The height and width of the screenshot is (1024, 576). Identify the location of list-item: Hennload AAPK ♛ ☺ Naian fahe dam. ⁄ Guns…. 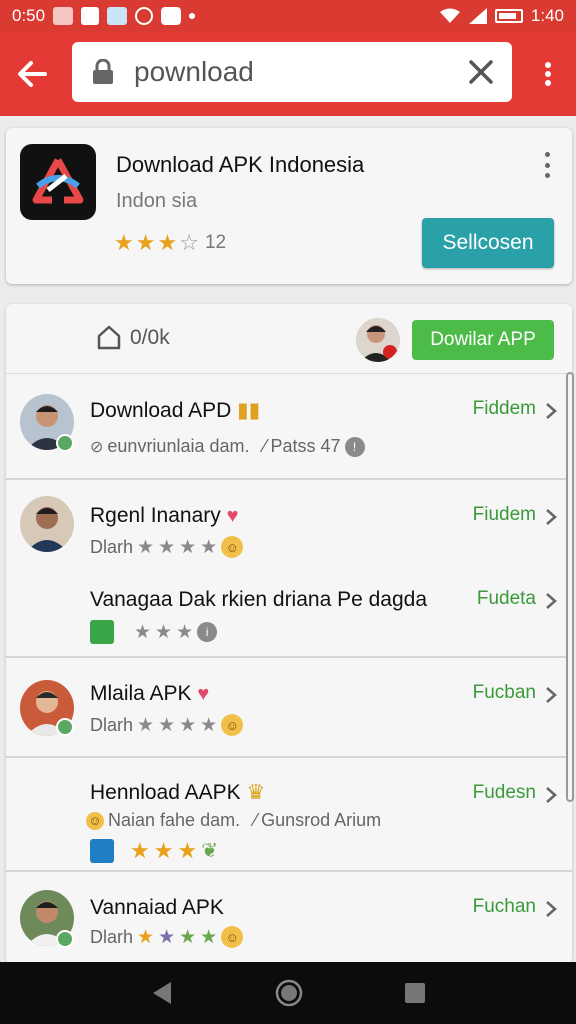
(289, 815).